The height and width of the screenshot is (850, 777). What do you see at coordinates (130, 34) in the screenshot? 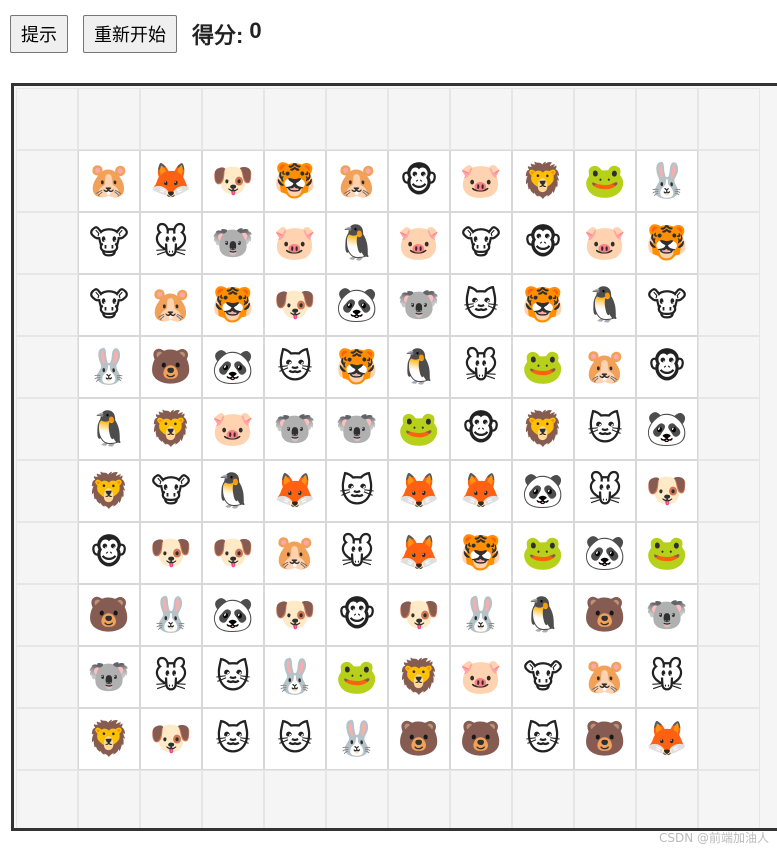
I see `restart-button: 重新开始` at bounding box center [130, 34].